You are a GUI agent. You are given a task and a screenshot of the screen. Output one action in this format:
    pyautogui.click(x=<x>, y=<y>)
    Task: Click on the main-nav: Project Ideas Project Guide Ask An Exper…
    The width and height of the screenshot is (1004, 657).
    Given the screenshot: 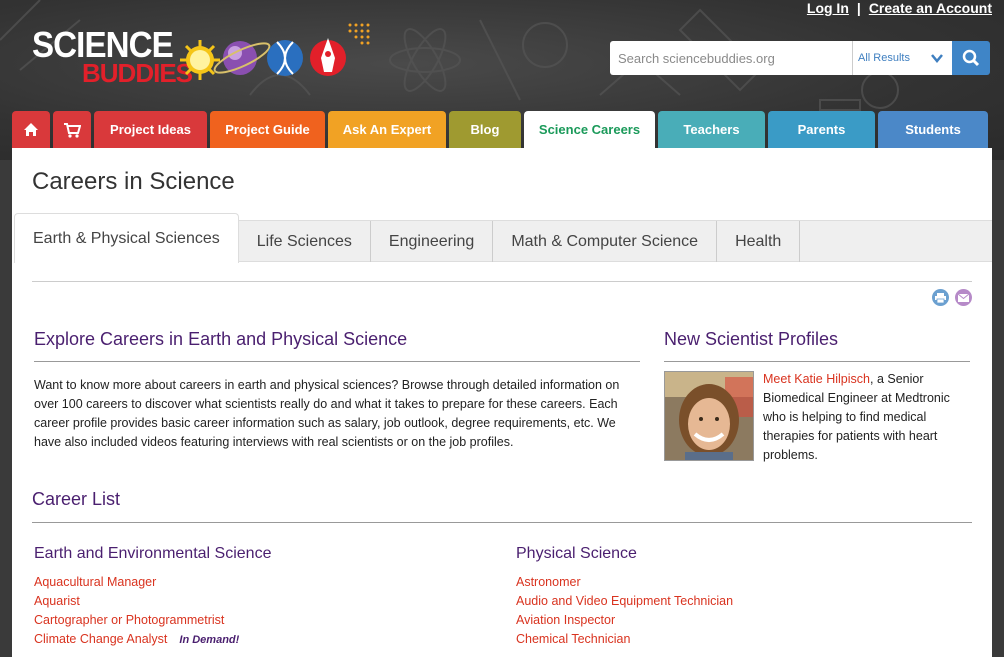 What is the action you would take?
    pyautogui.click(x=502, y=129)
    